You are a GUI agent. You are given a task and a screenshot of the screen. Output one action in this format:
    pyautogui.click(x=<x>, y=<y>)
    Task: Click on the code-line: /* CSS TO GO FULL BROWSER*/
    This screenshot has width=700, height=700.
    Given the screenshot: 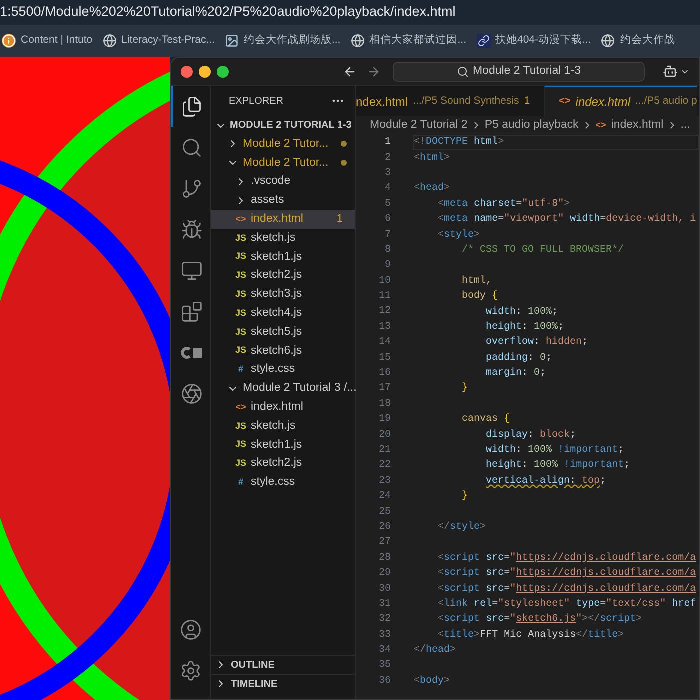 What is the action you would take?
    pyautogui.click(x=542, y=251)
    